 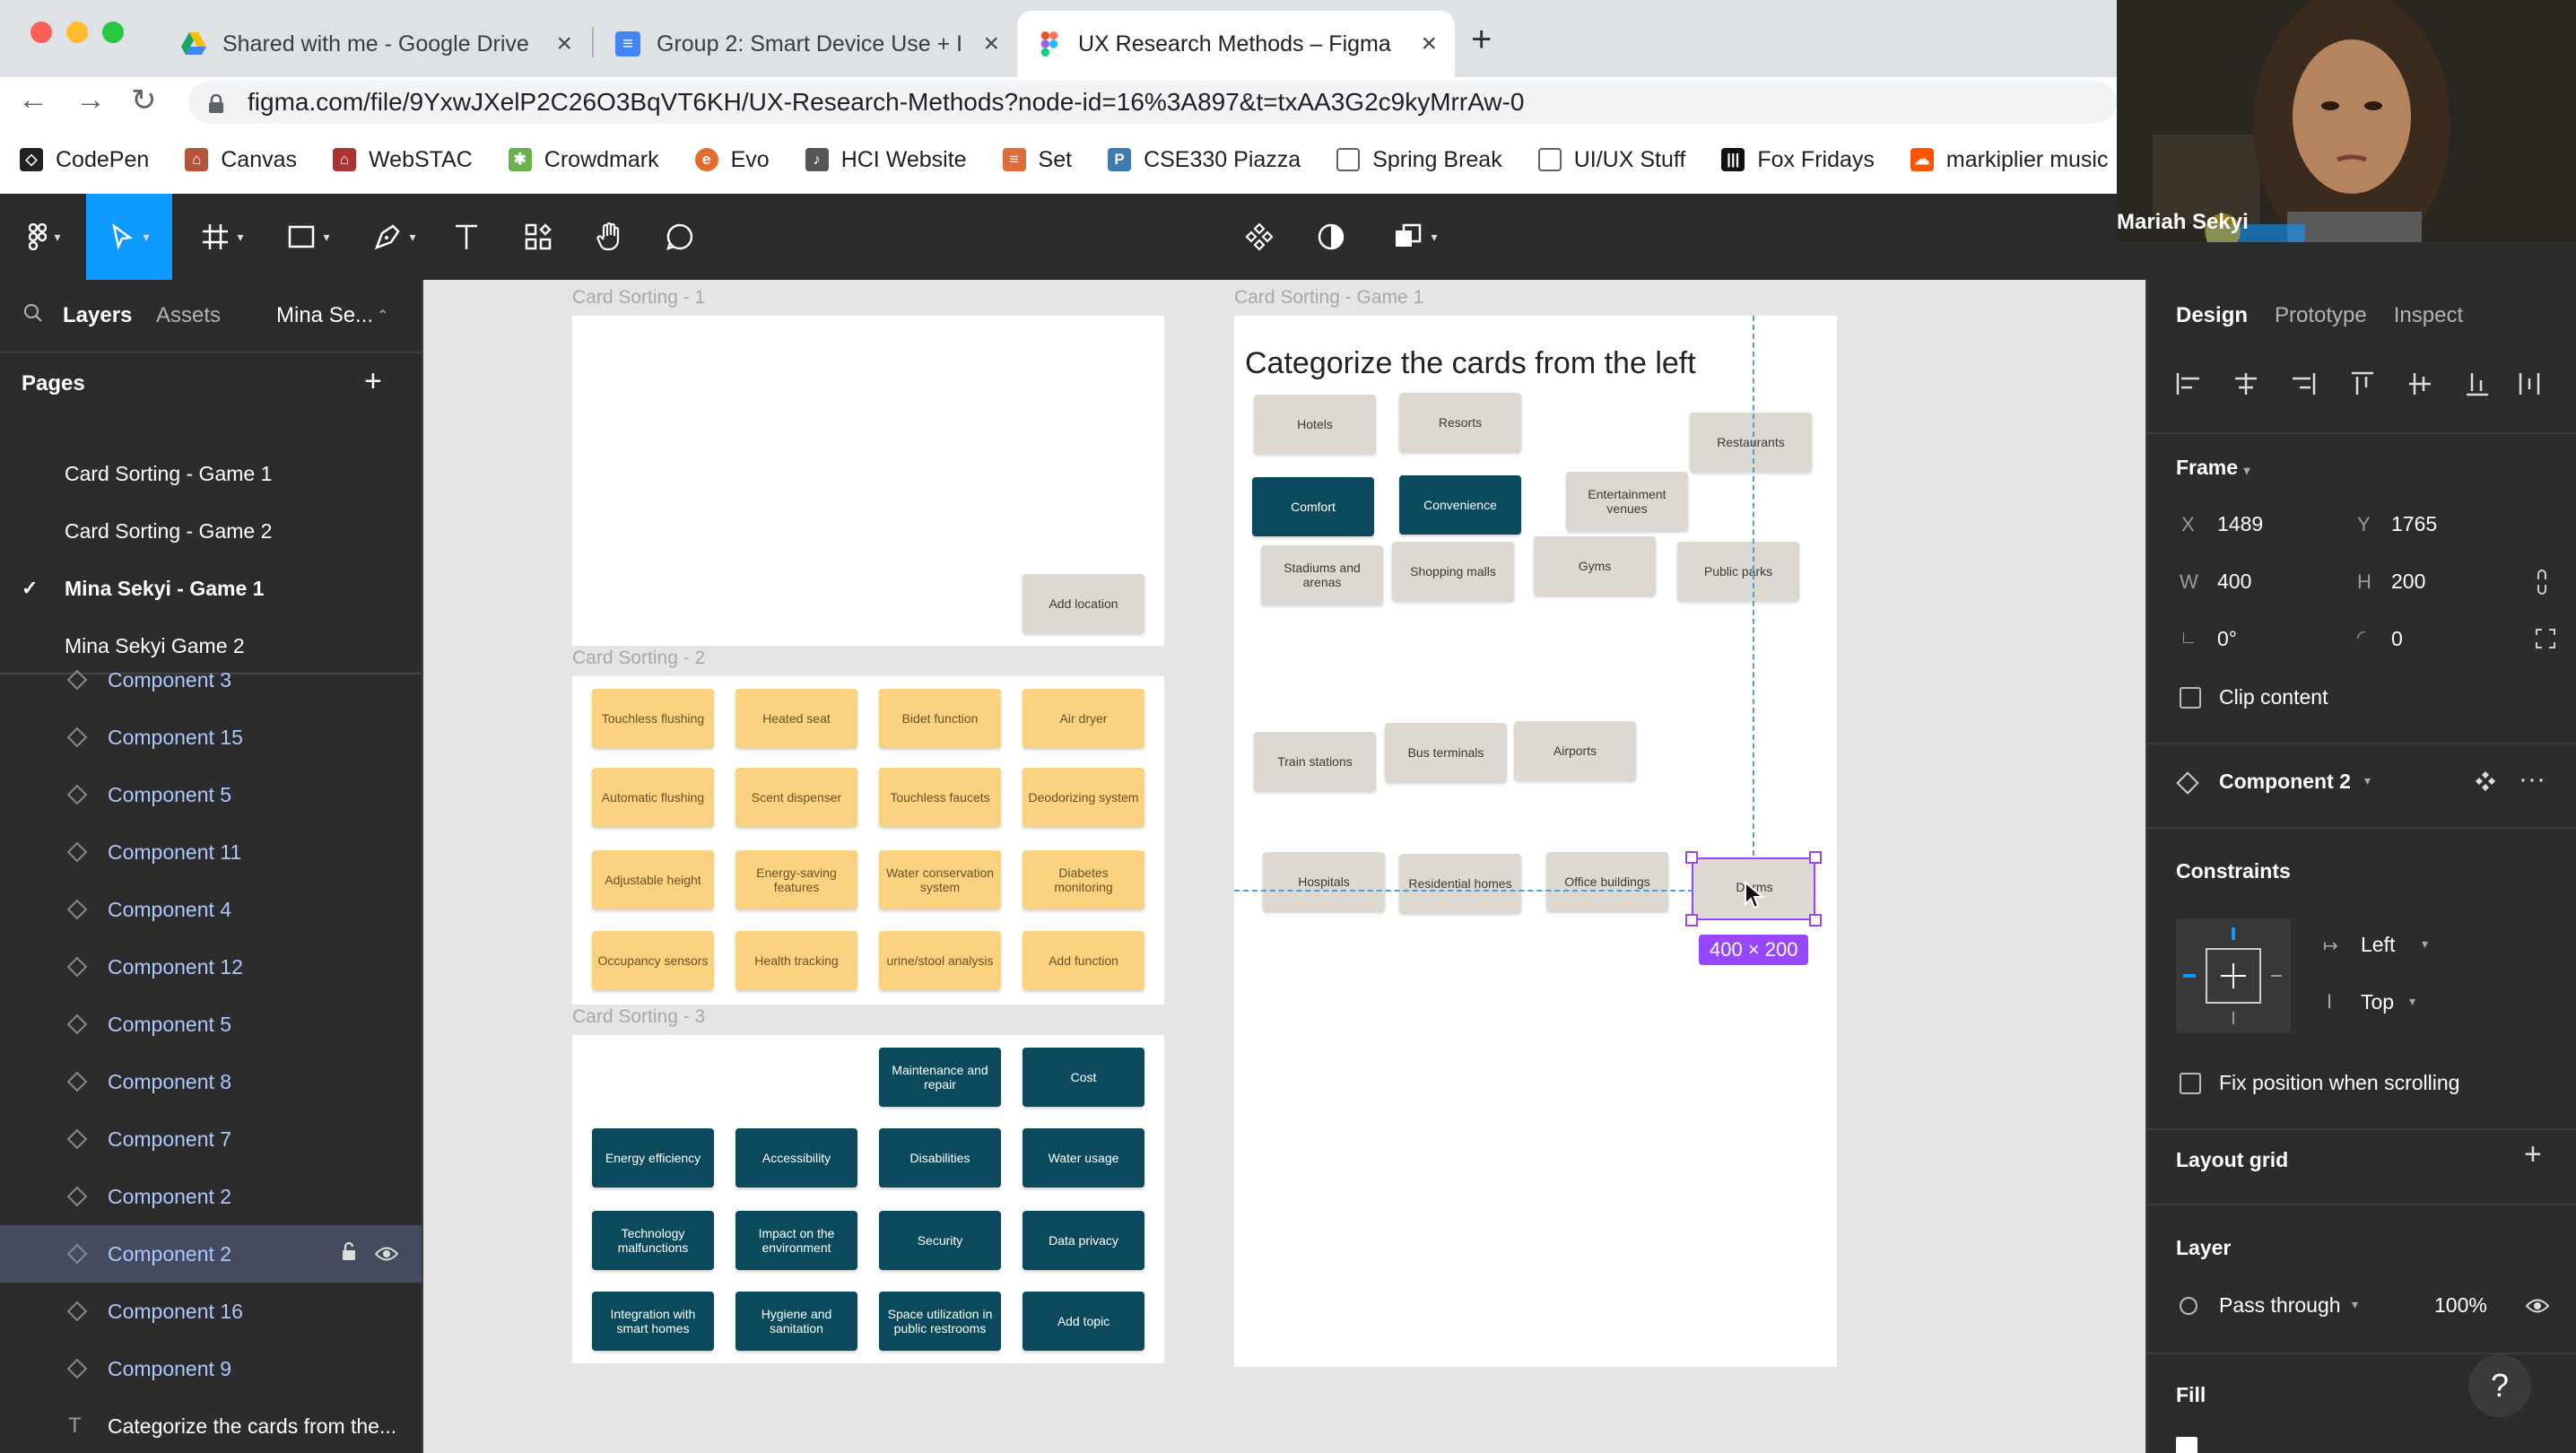 I want to click on card: Train stations, so click(x=1315, y=761).